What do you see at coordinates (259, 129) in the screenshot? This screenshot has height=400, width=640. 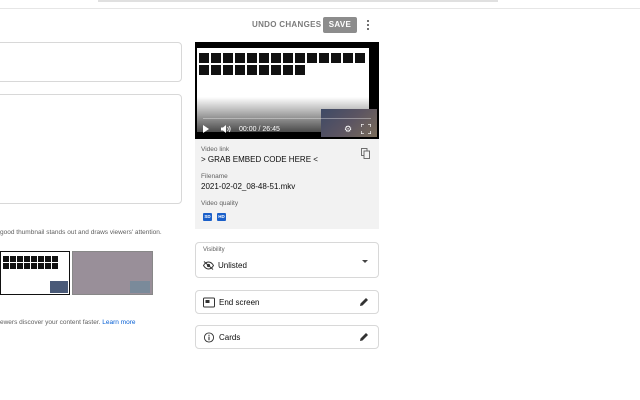 I see `time-display: 00:00 / 26:45` at bounding box center [259, 129].